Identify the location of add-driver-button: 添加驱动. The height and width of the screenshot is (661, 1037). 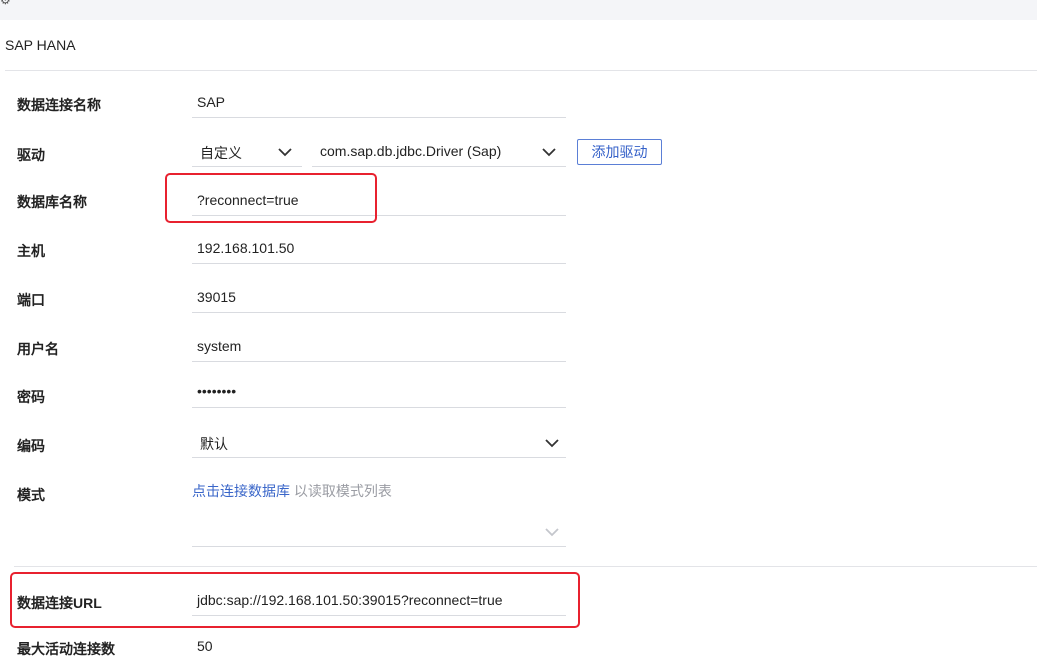
(619, 152).